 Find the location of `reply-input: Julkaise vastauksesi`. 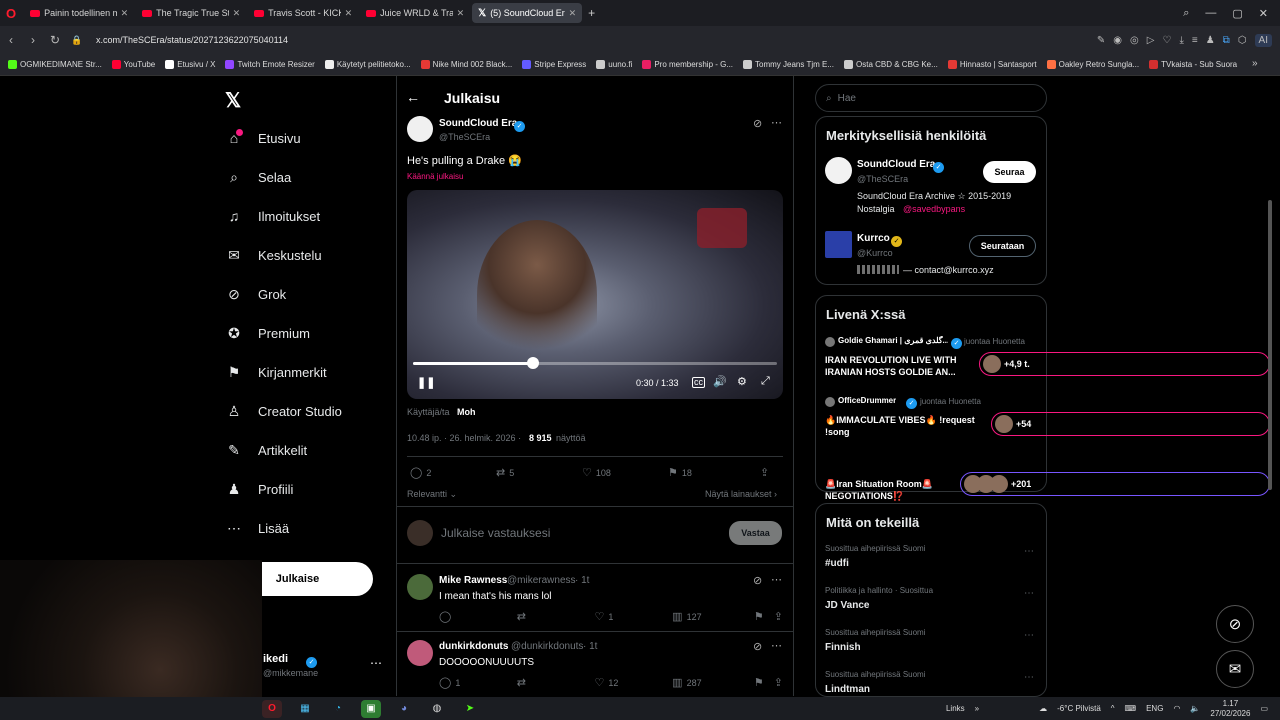

reply-input: Julkaise vastauksesi is located at coordinates (495, 533).